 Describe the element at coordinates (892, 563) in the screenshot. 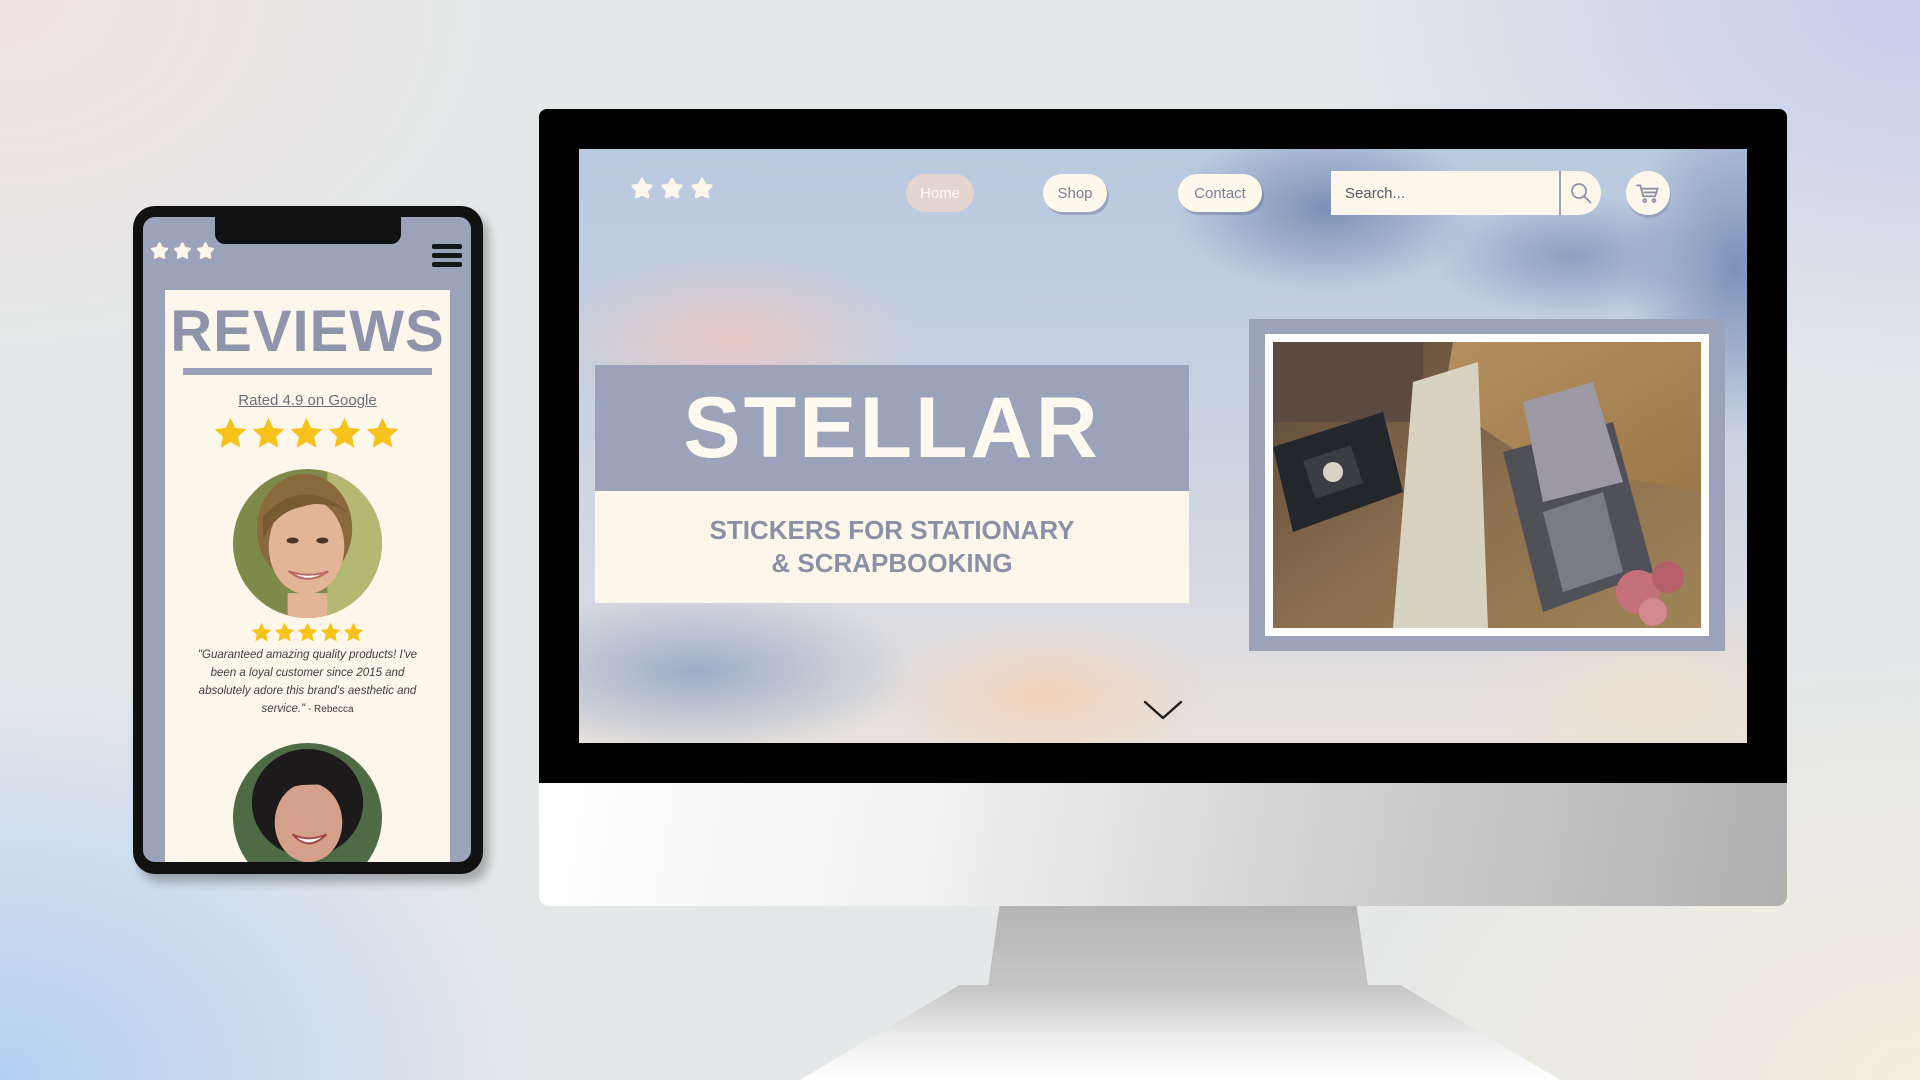

I see `hero-subtitle-line2: & SCRAPBOOKING` at that location.